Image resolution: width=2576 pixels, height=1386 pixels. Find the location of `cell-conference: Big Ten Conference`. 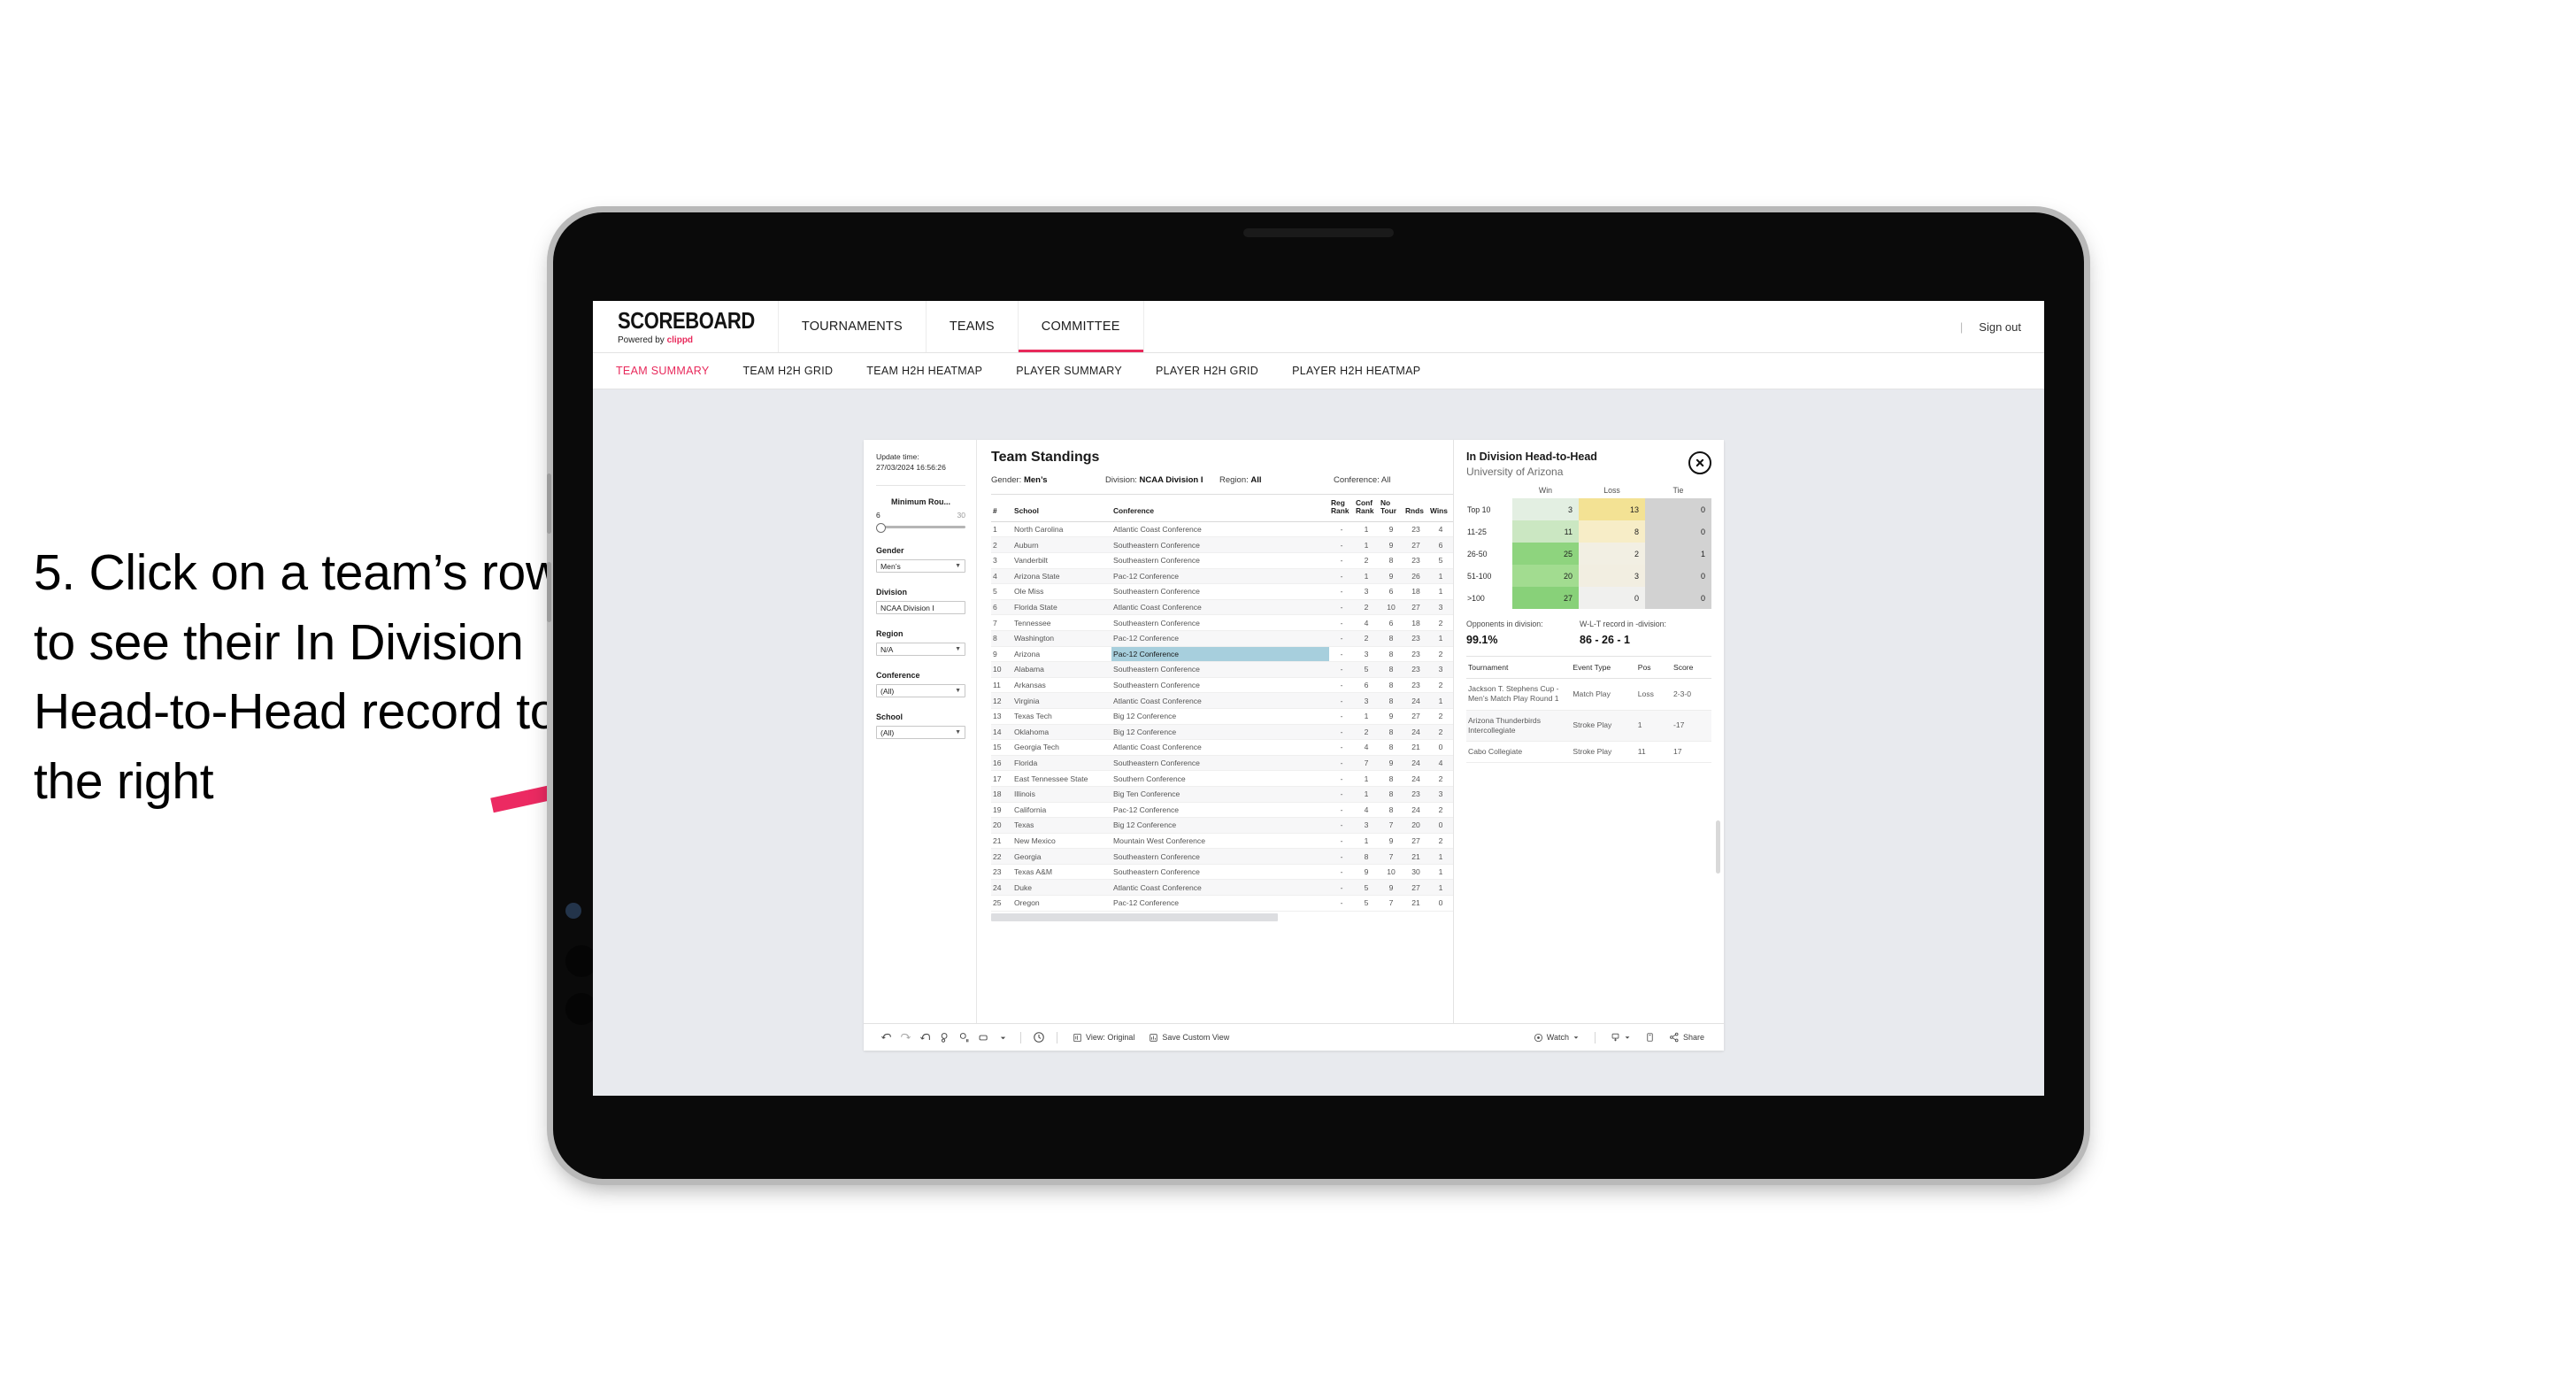

cell-conference: Big Ten Conference is located at coordinates (1220, 795).